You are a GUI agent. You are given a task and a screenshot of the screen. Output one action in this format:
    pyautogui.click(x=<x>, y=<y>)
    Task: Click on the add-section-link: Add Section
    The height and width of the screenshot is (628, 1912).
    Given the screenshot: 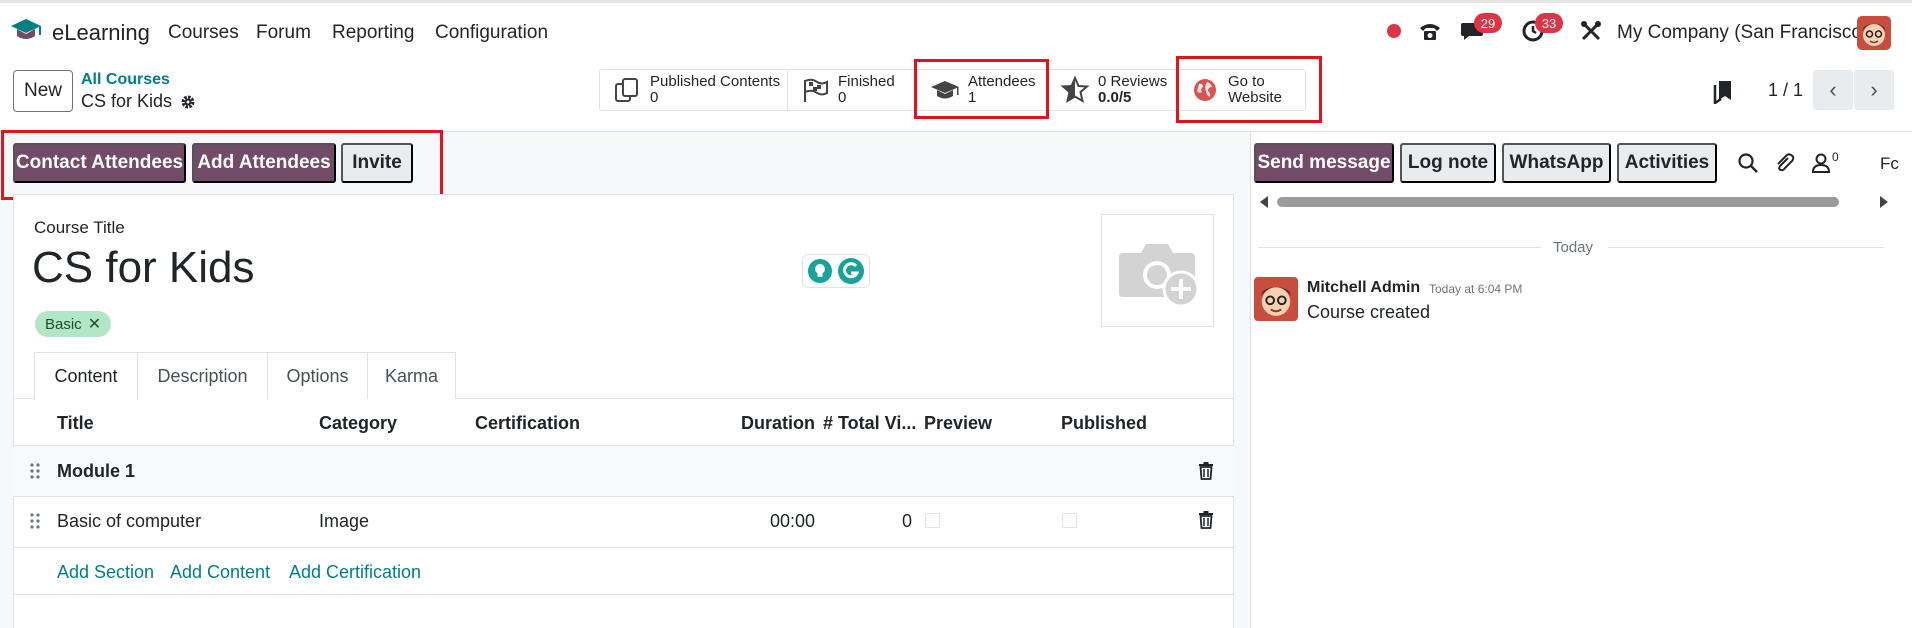 What is the action you would take?
    pyautogui.click(x=105, y=572)
    